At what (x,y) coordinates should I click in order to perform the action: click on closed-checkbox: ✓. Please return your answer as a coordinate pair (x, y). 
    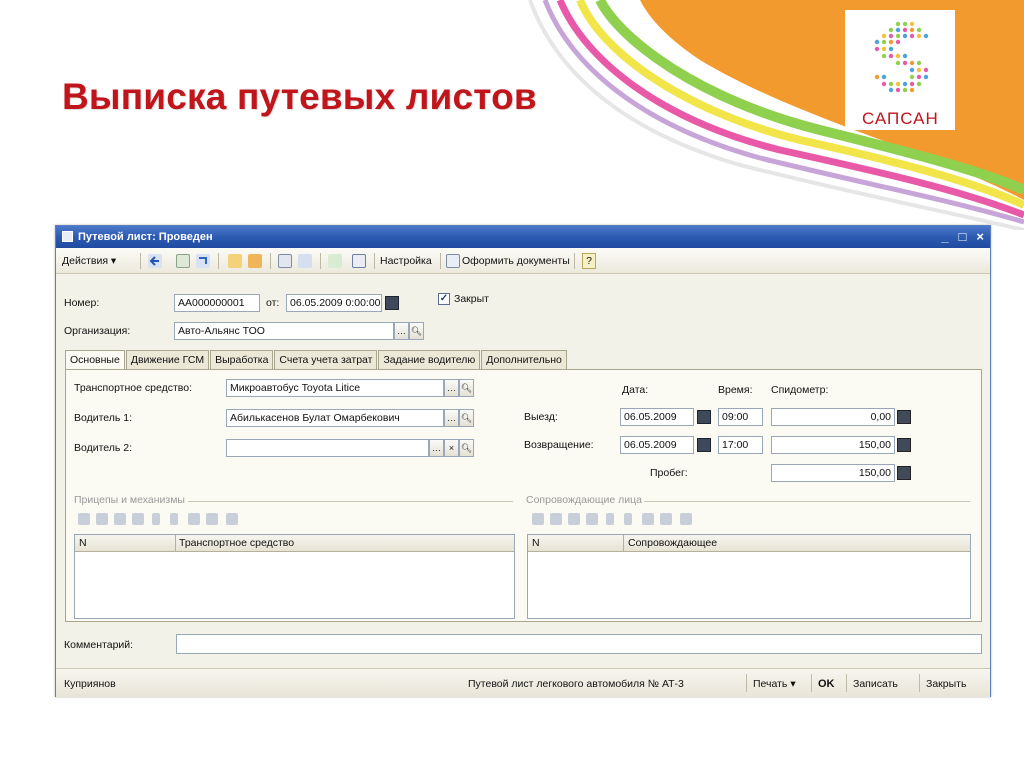
    Looking at the image, I should click on (444, 299).